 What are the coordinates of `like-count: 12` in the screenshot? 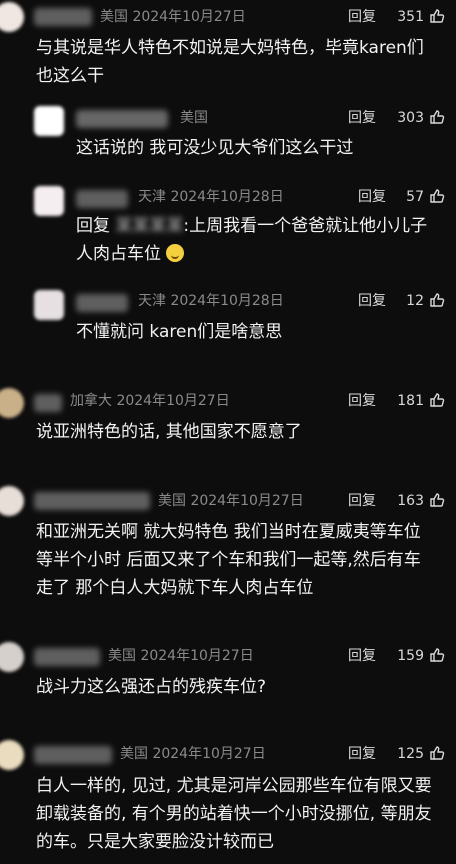 It's located at (415, 301).